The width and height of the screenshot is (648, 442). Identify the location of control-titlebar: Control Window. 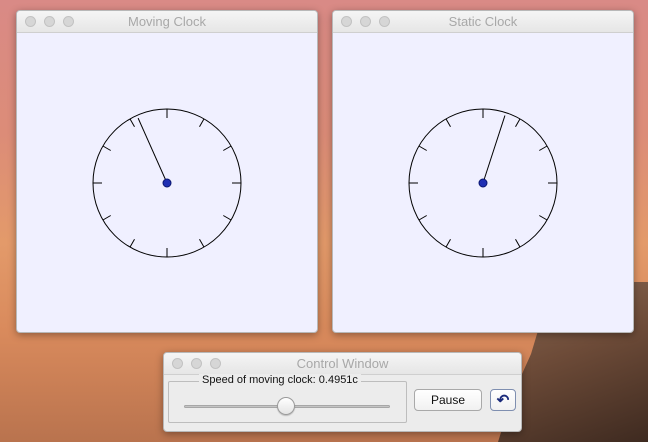
(342, 364).